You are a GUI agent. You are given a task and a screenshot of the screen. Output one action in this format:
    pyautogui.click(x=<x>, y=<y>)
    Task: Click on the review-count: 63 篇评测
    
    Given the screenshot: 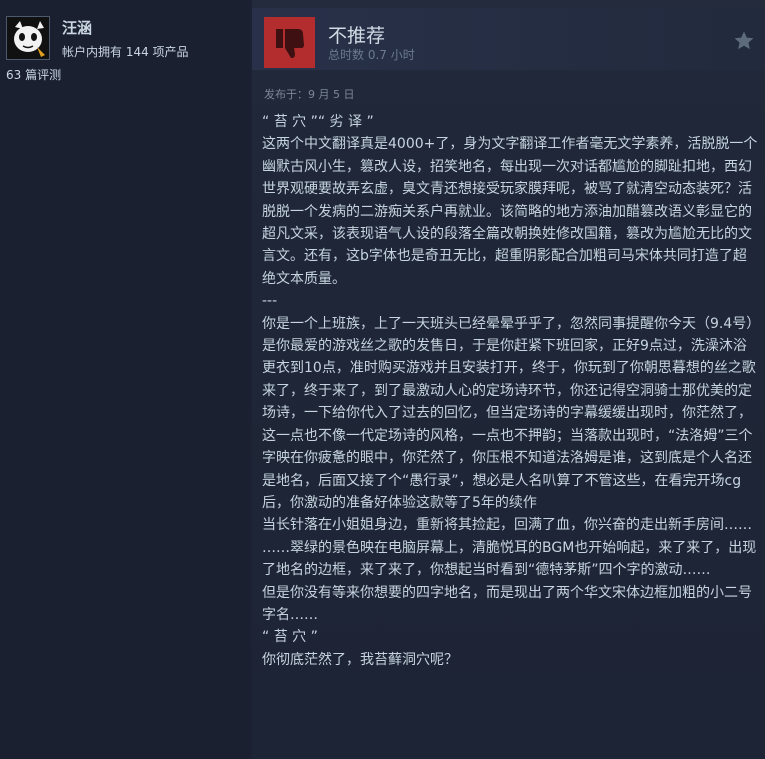 What is the action you would take?
    pyautogui.click(x=33, y=74)
    